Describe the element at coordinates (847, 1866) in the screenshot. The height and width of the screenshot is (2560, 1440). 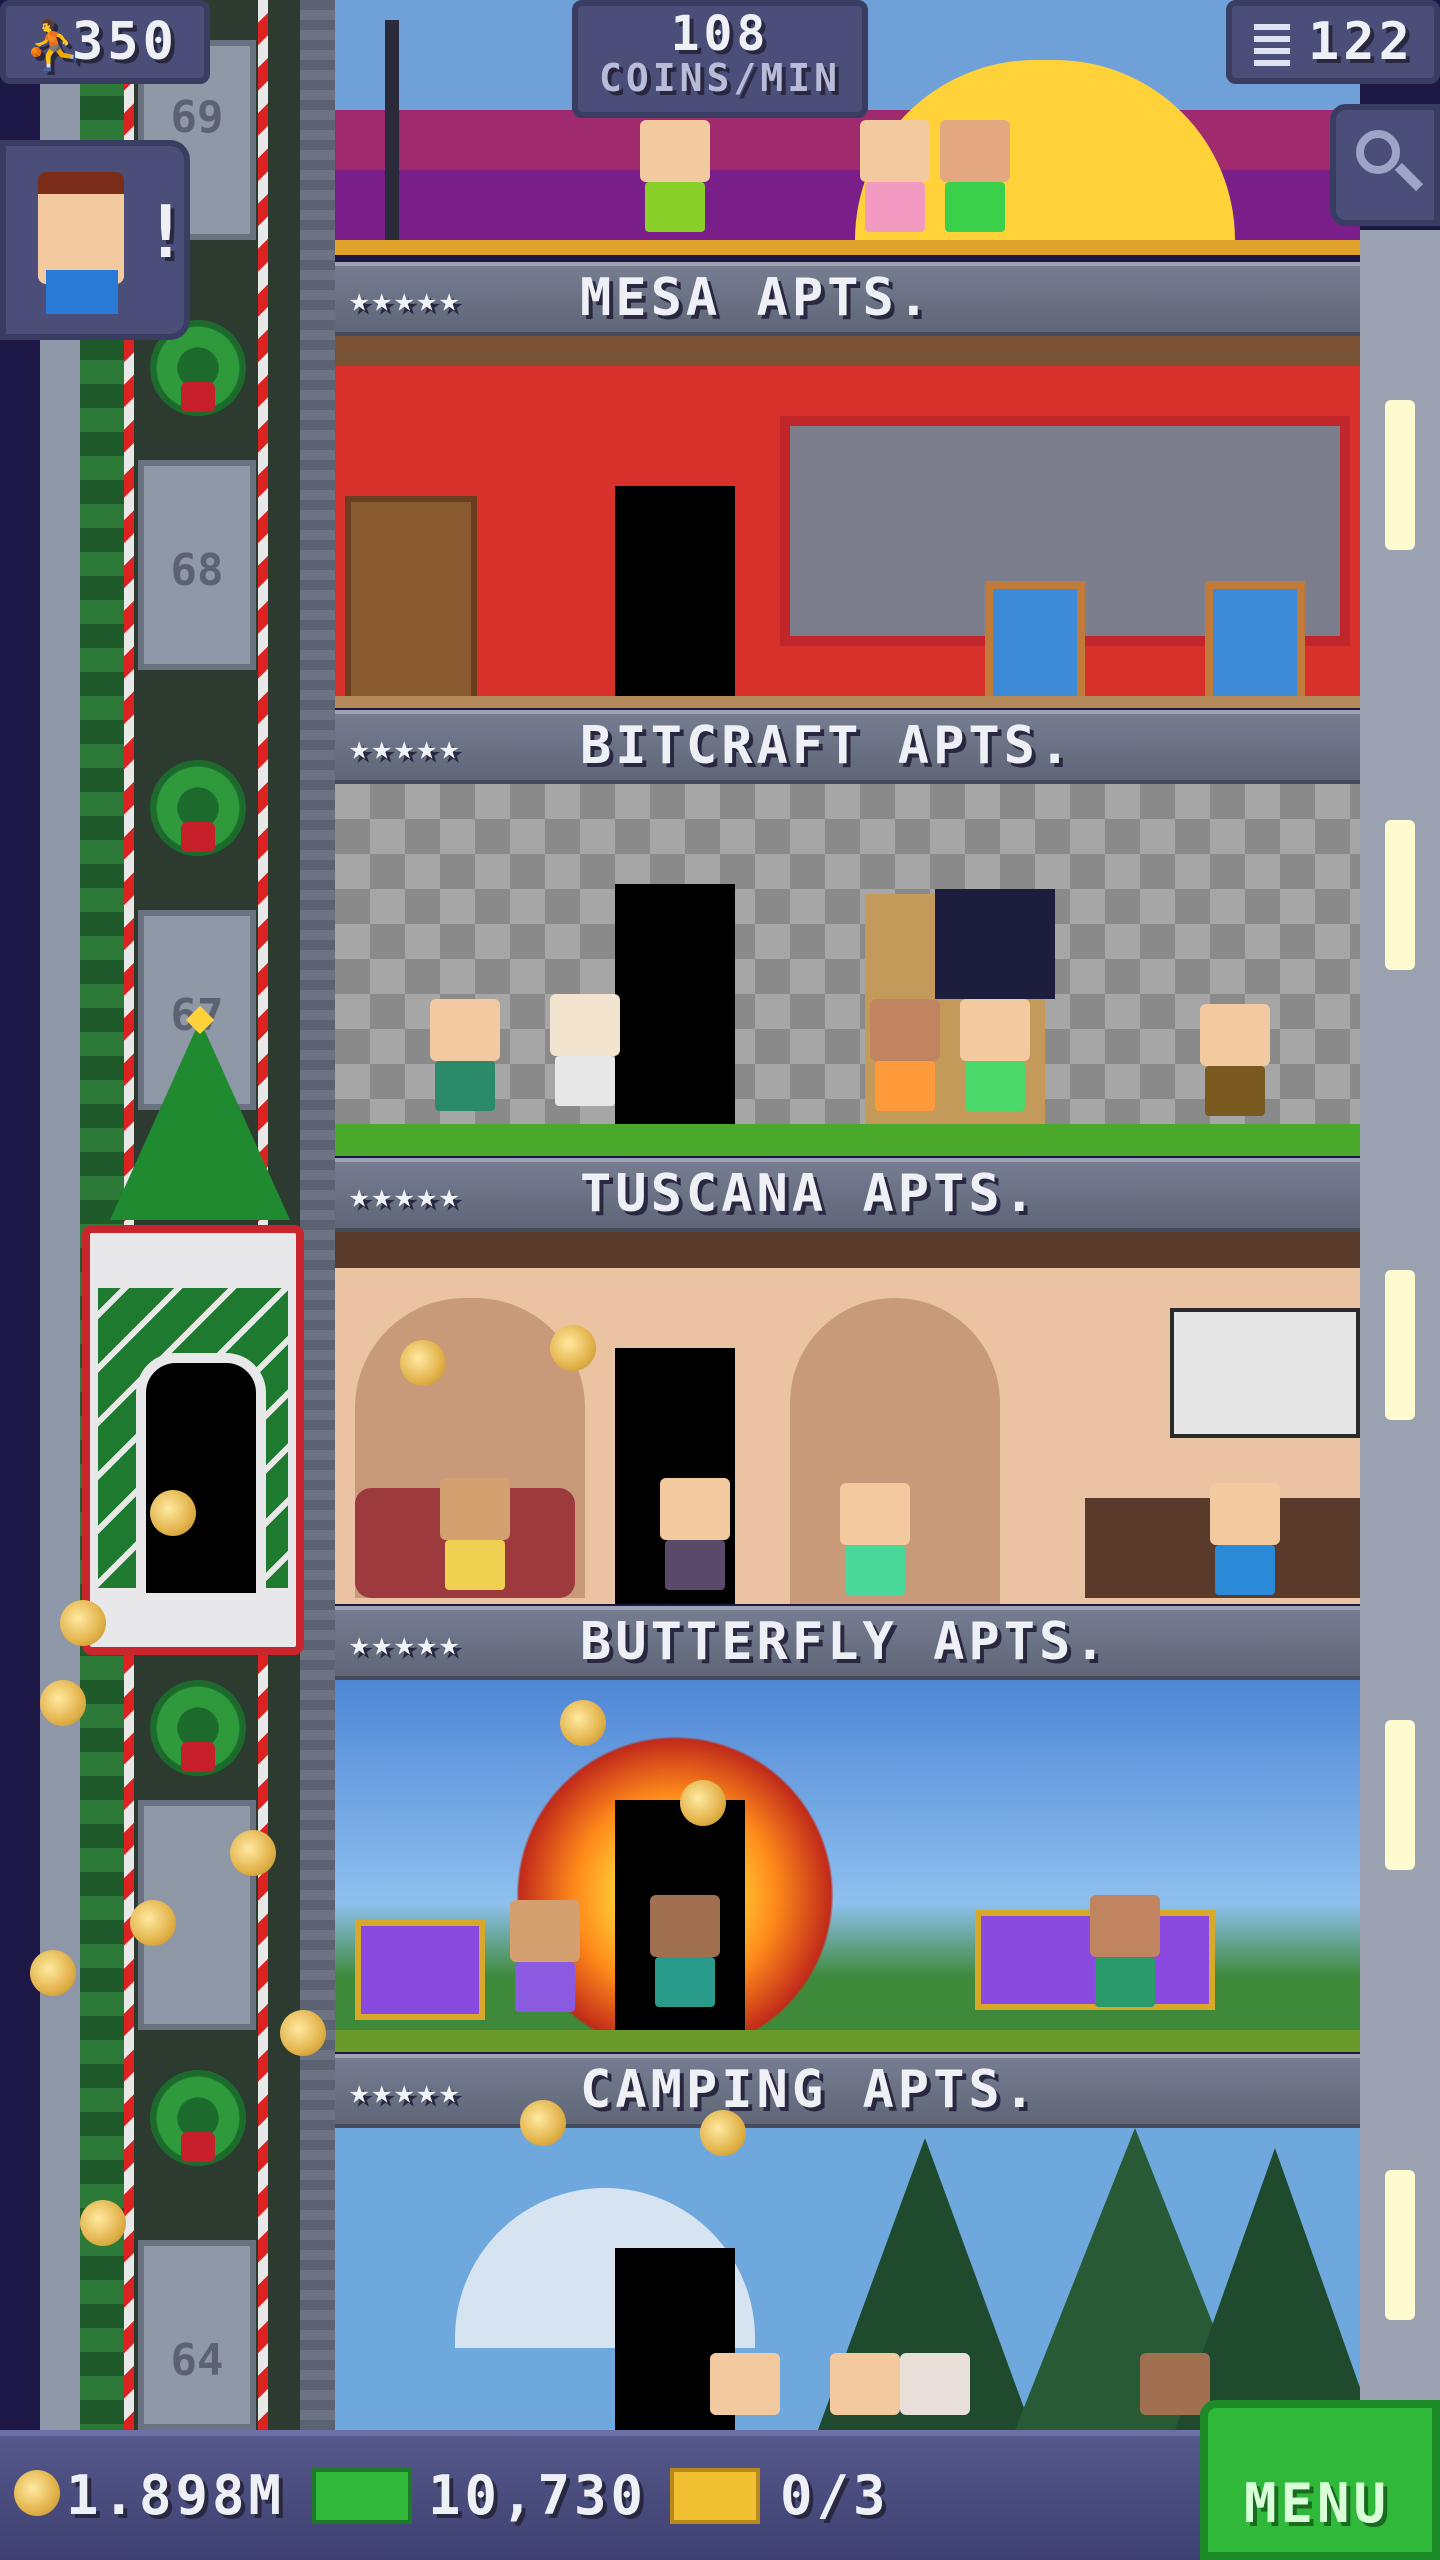
I see `butterfly-apts-room` at that location.